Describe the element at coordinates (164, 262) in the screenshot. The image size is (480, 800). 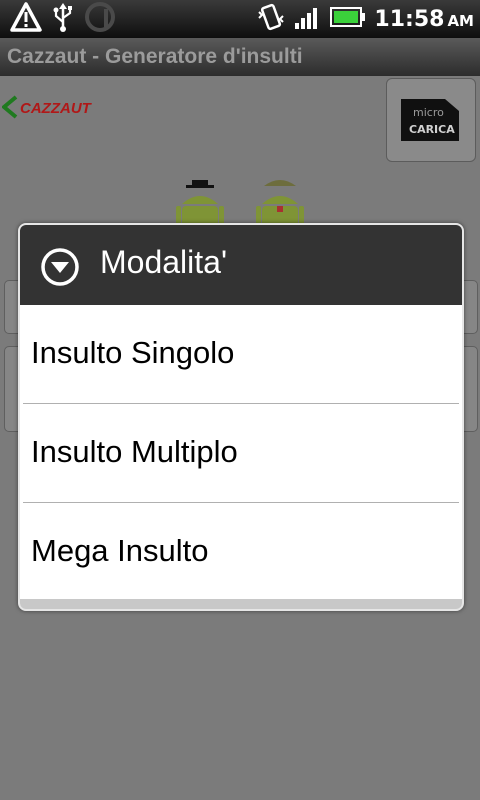
I see `dialog-title: Modalita'` at that location.